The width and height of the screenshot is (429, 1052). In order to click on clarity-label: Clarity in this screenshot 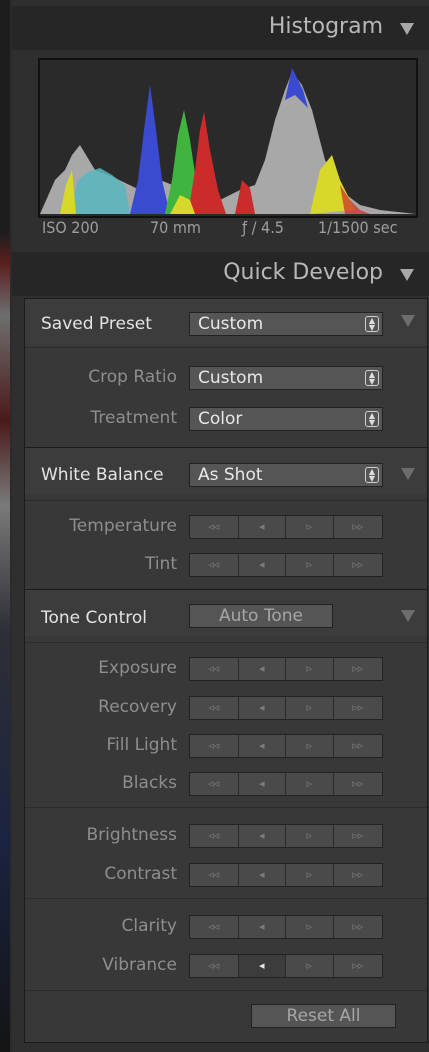, I will do `click(149, 926)`.